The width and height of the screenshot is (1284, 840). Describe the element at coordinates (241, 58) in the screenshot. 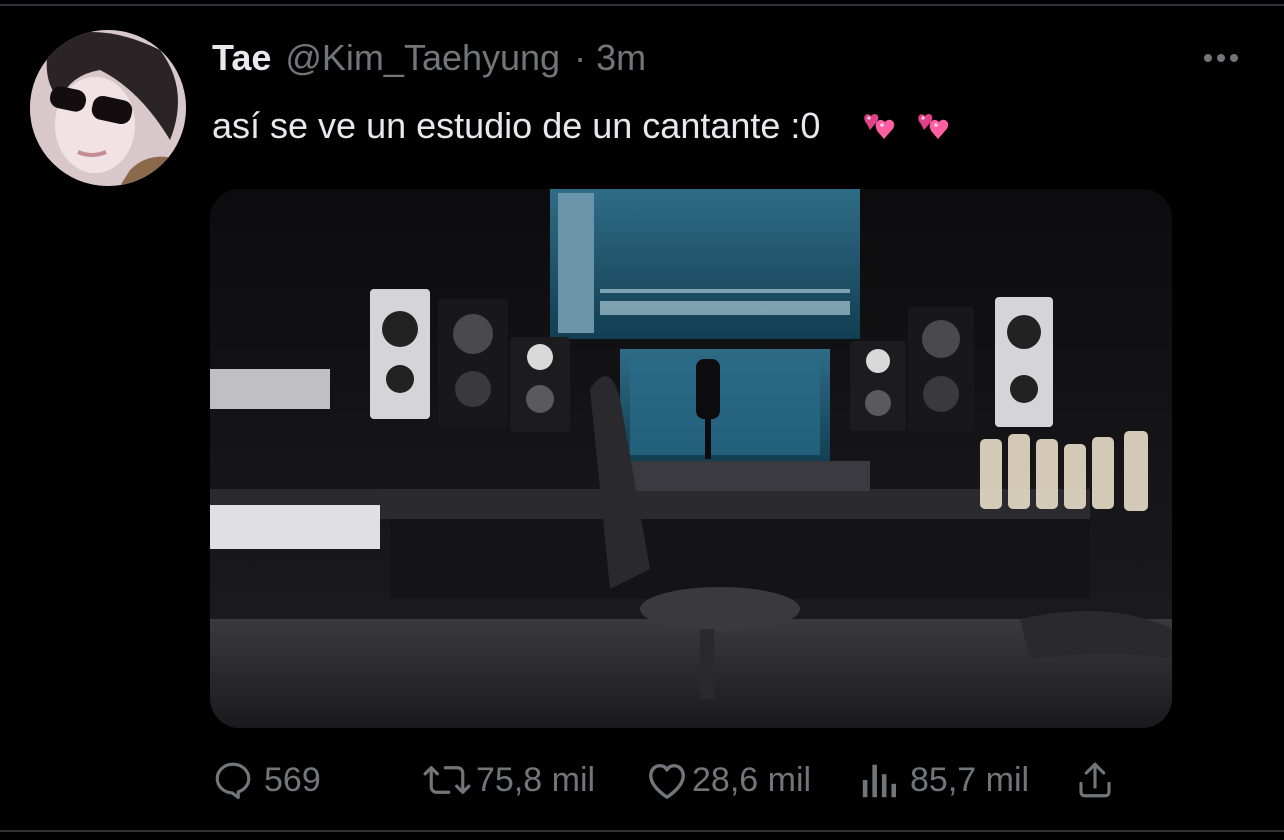

I see `display-name: Tae` at that location.